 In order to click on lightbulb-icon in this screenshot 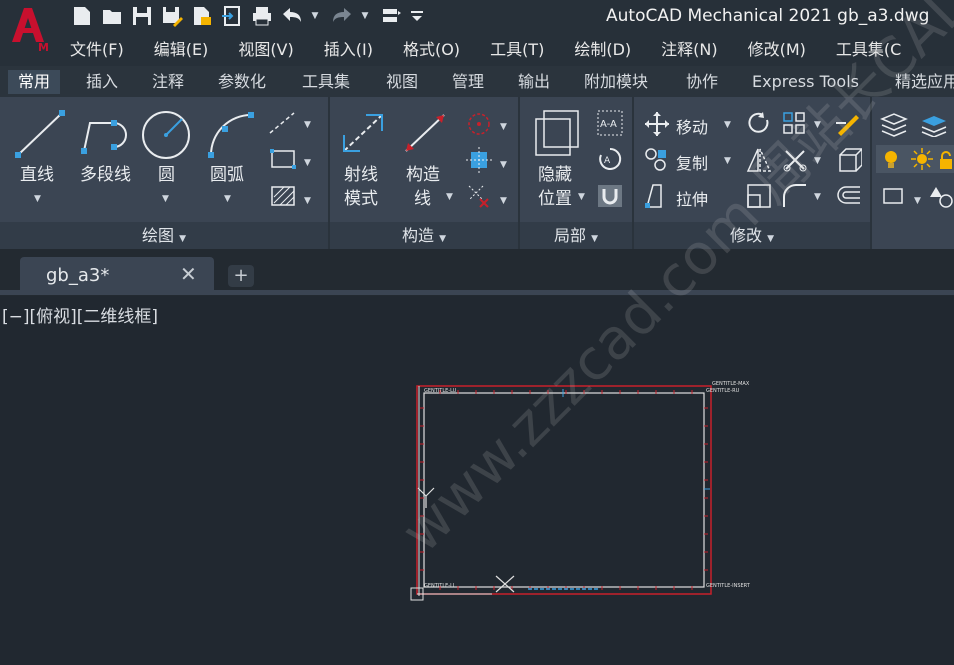, I will do `click(891, 159)`.